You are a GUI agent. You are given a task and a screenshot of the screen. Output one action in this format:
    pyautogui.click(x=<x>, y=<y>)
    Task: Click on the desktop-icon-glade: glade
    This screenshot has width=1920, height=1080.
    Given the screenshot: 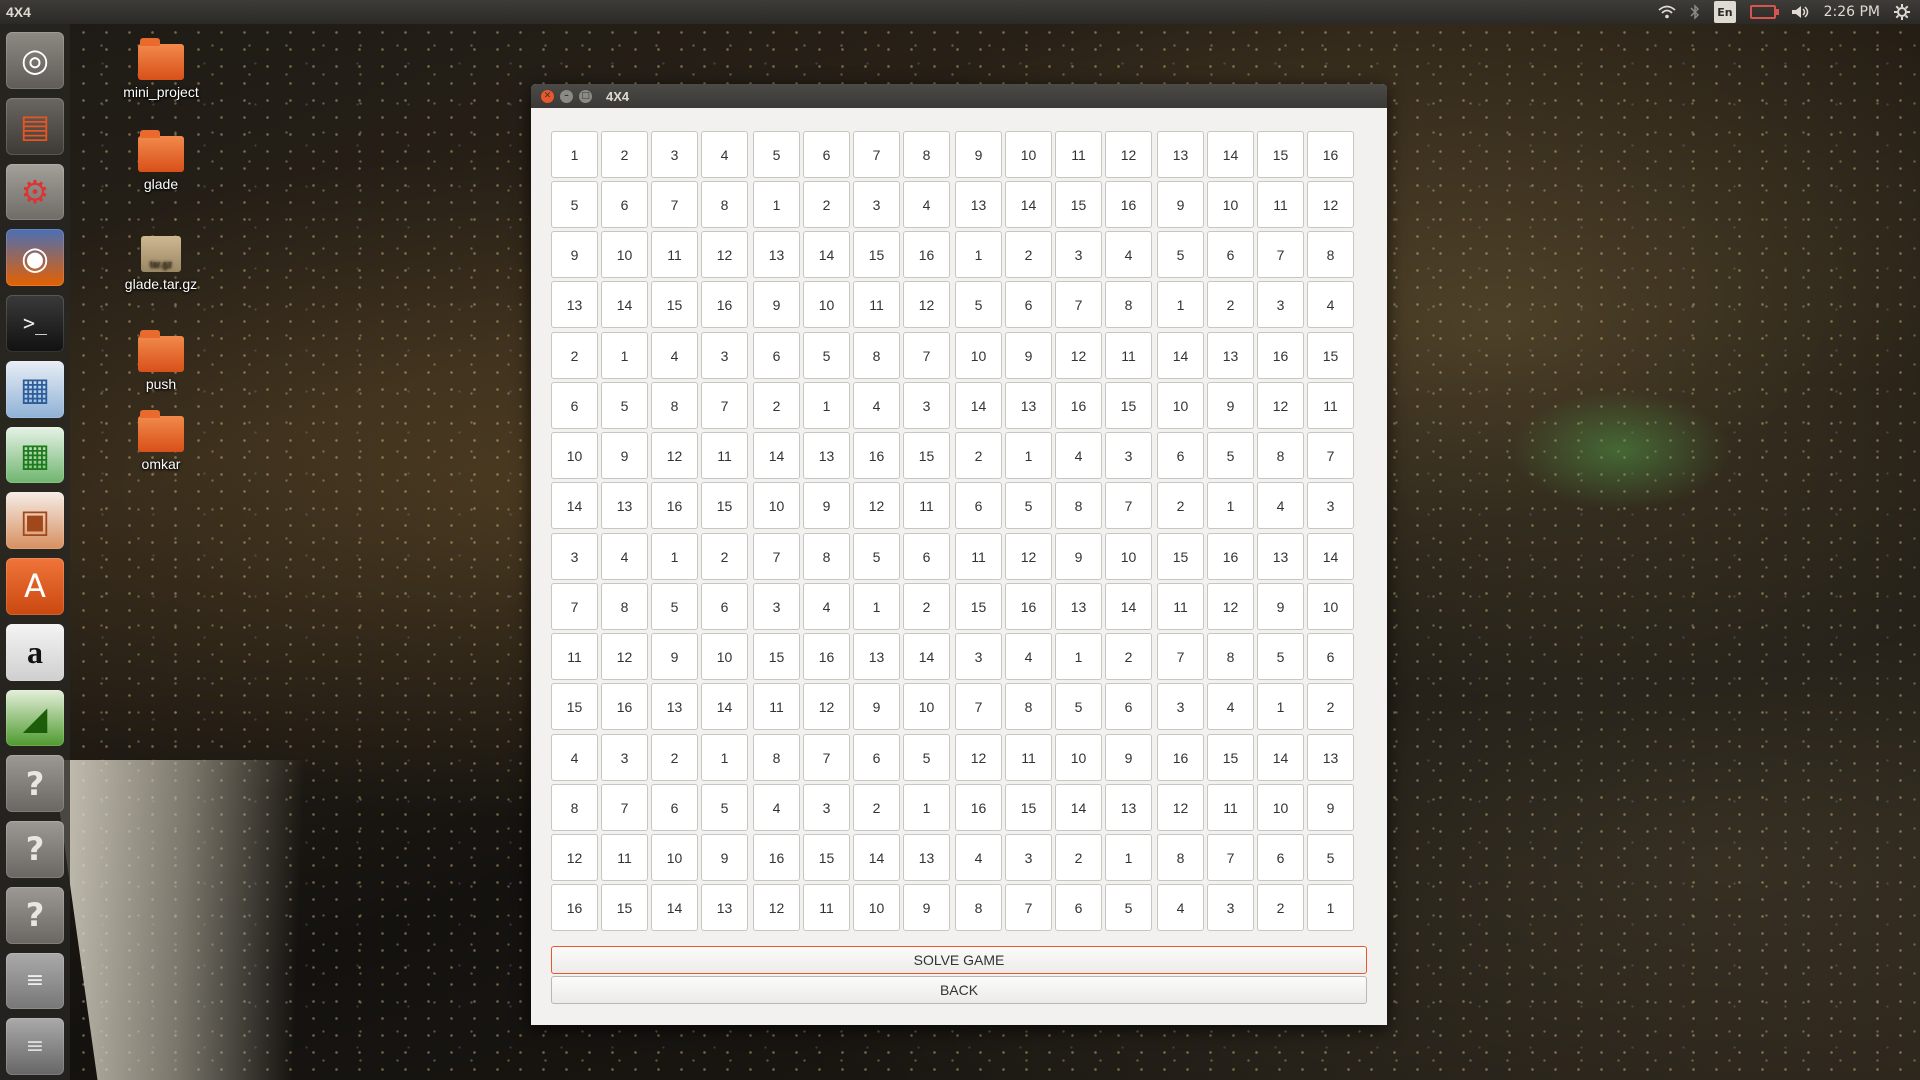 What is the action you would take?
    pyautogui.click(x=161, y=161)
    